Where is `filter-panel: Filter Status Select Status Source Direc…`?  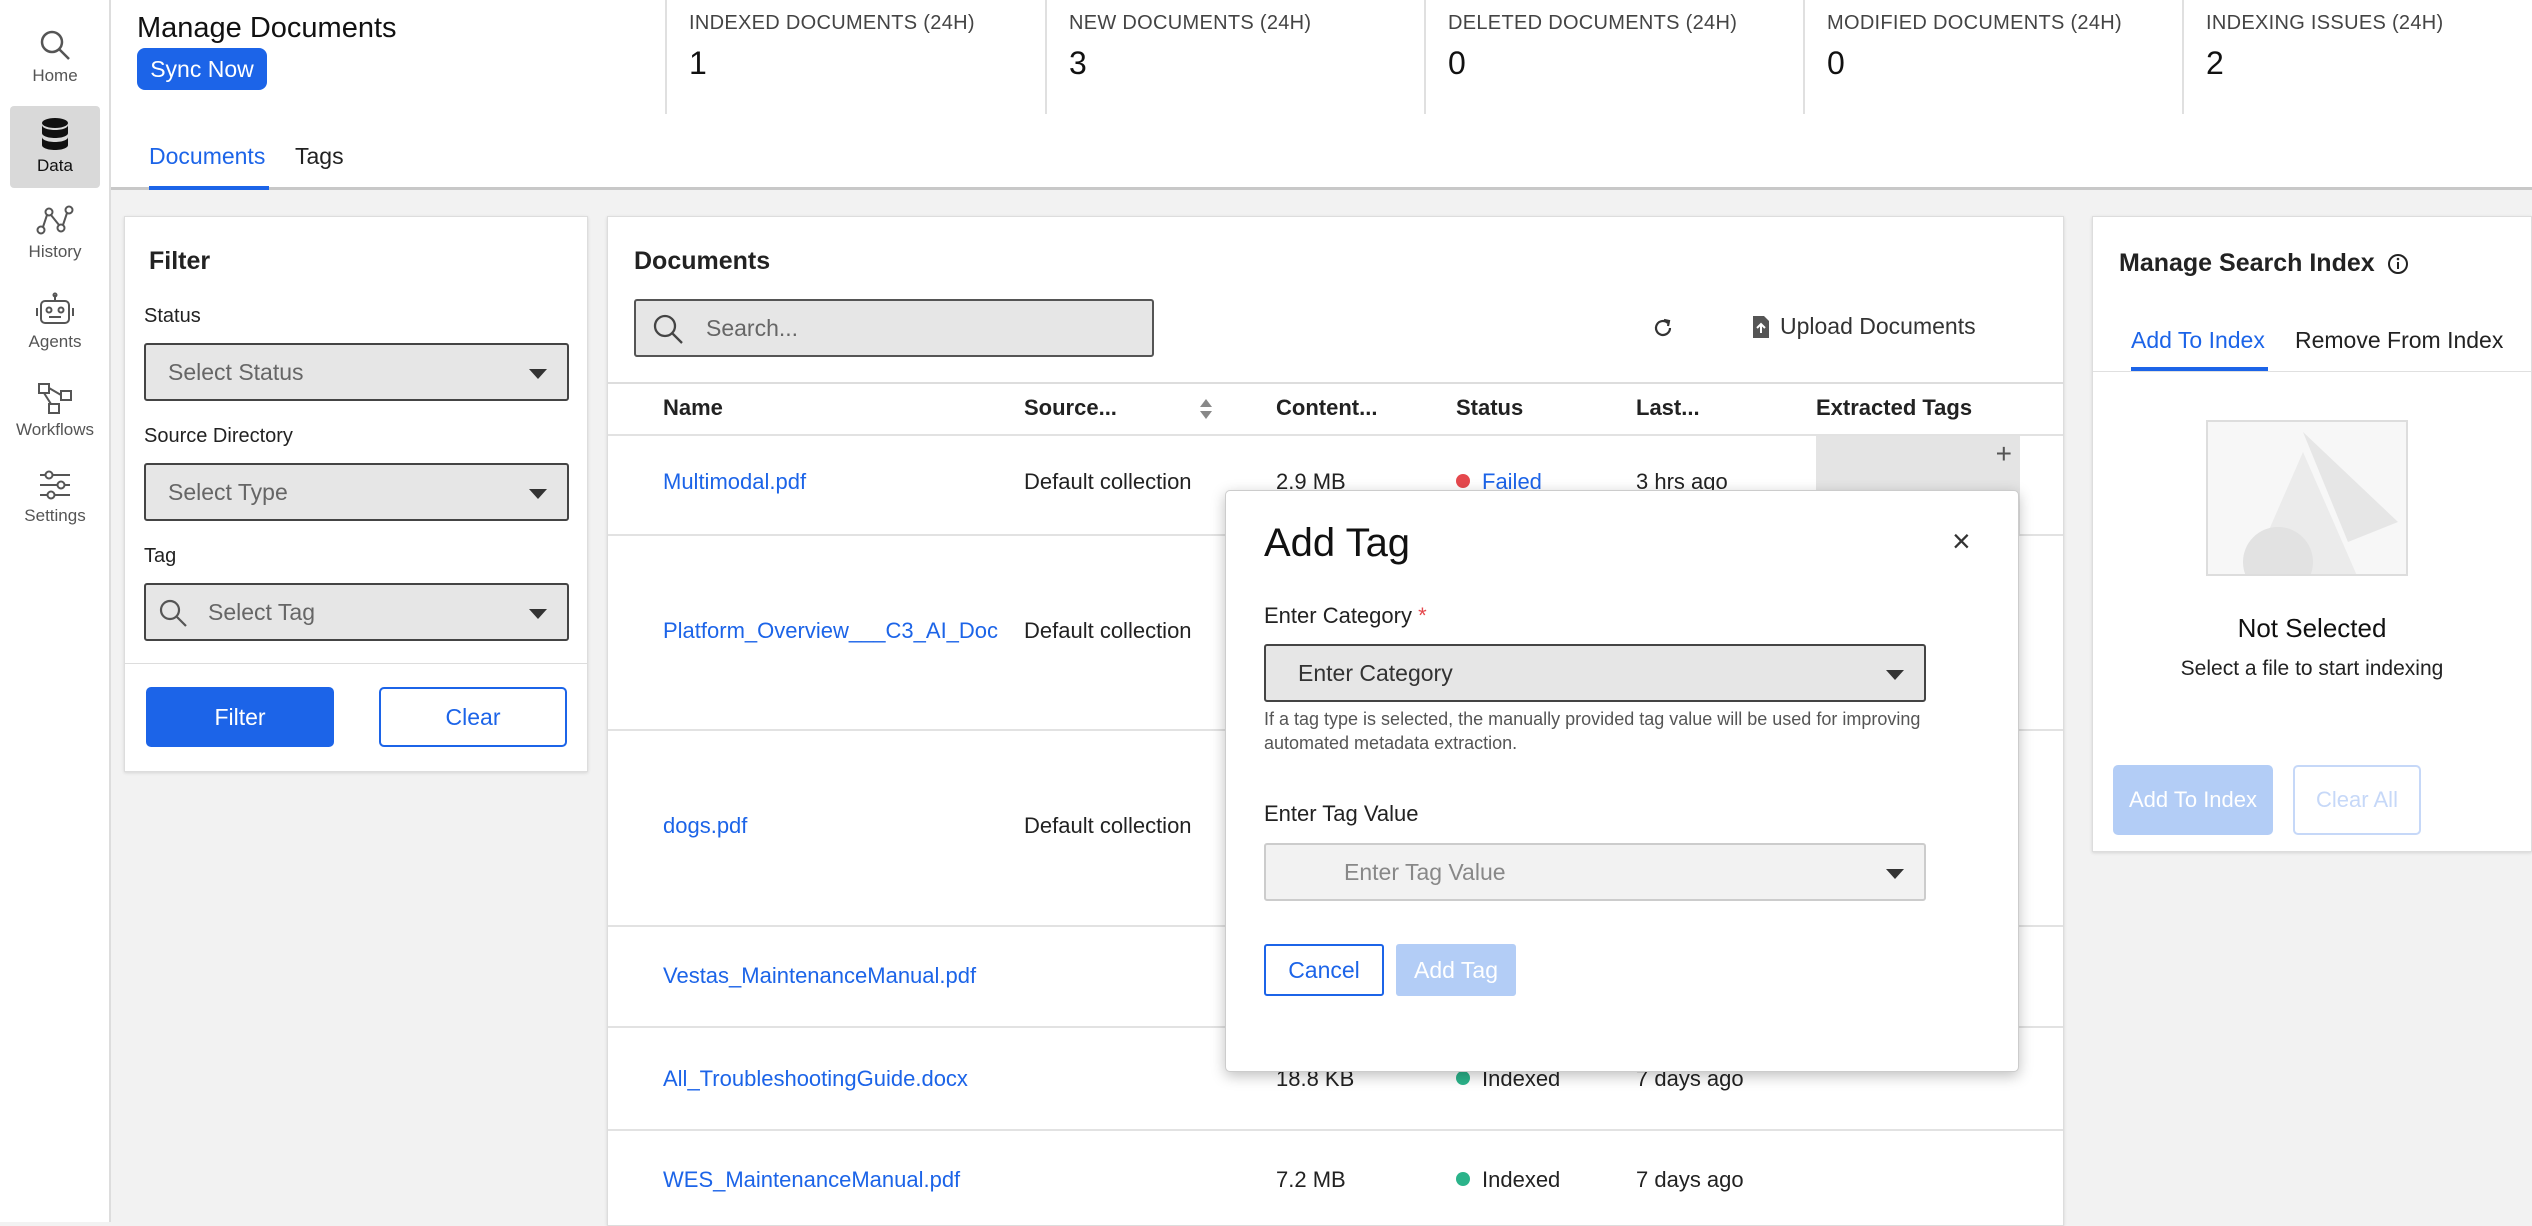
filter-panel: Filter Status Select Status Source Direc… is located at coordinates (356, 494).